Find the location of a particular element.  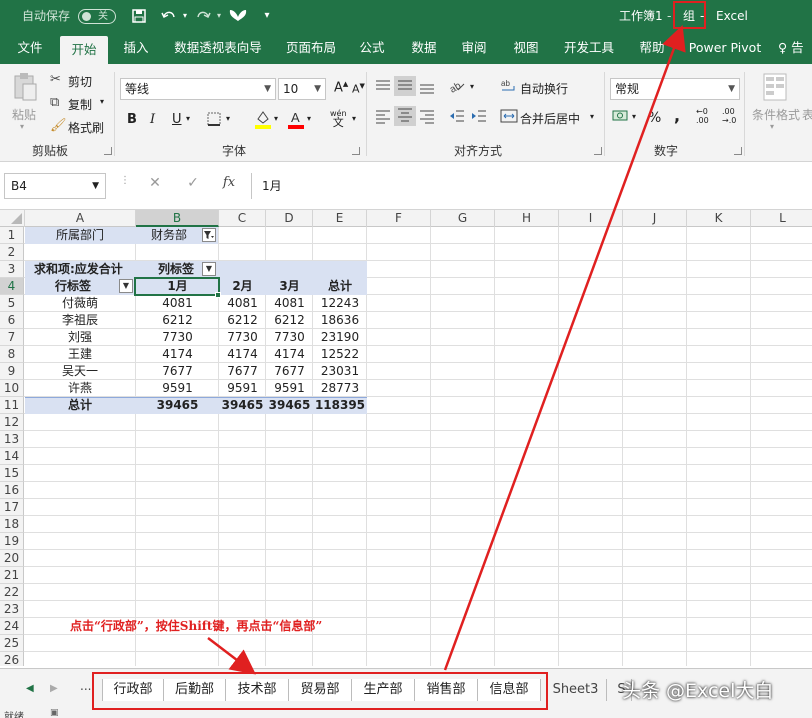

format-table-button: 表 is located at coordinates (807, 114).